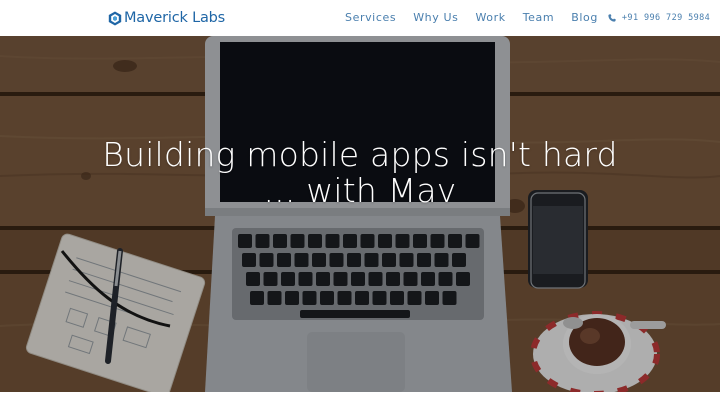 Image resolution: width=720 pixels, height=405 pixels. I want to click on hexagon-cube-icon, so click(115, 18).